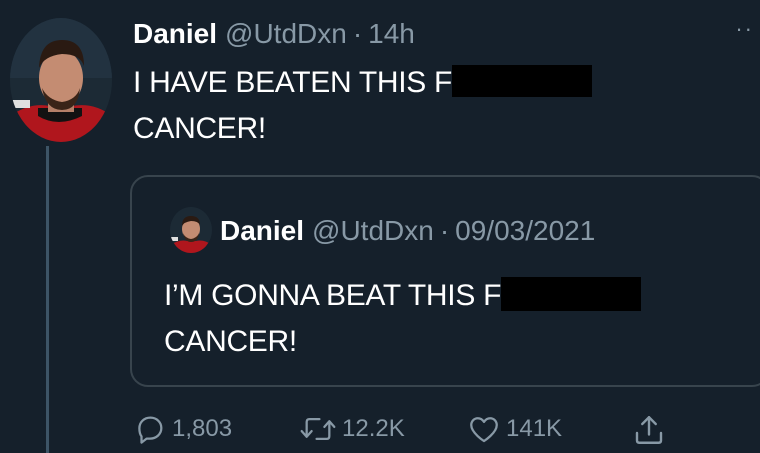  I want to click on quoted-text: I’M GONNA BEAT THIS F CANCER!, so click(403, 319).